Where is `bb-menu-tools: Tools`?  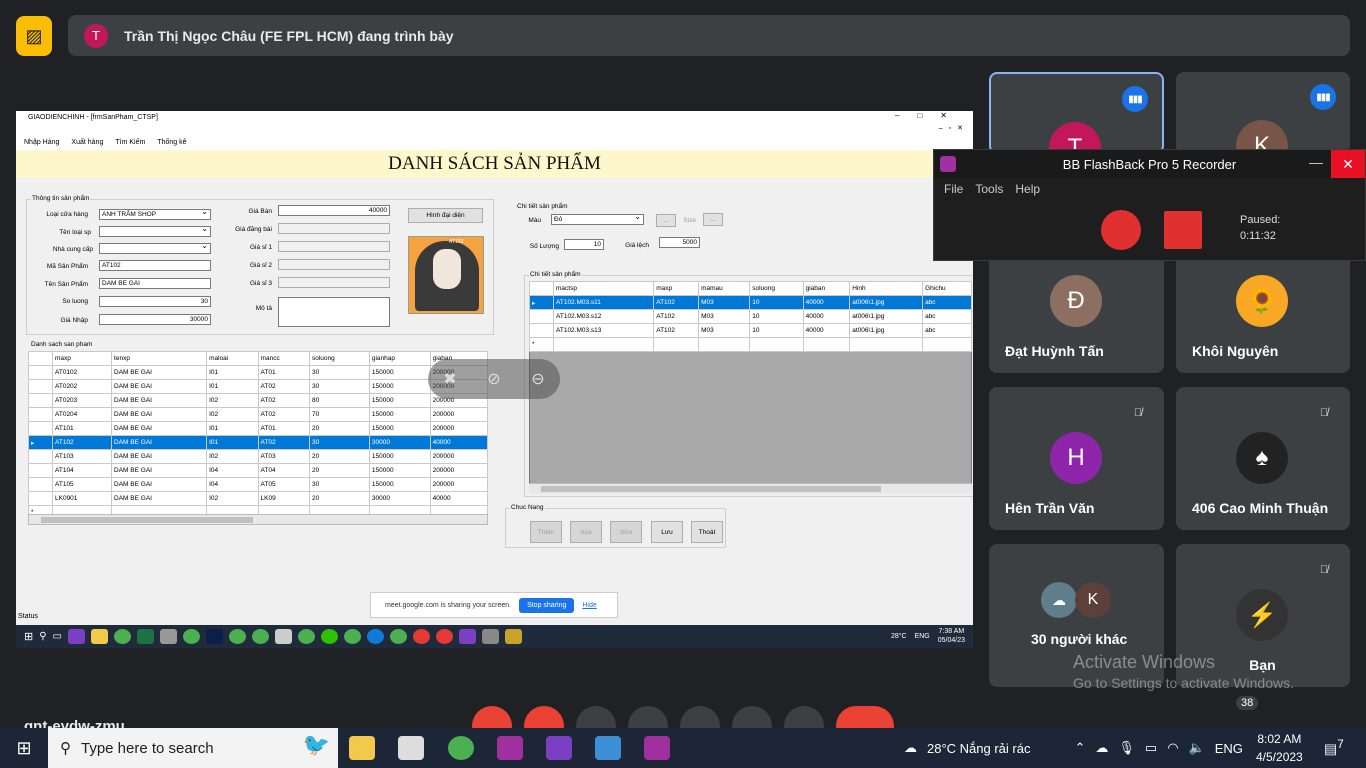 bb-menu-tools: Tools is located at coordinates (989, 189).